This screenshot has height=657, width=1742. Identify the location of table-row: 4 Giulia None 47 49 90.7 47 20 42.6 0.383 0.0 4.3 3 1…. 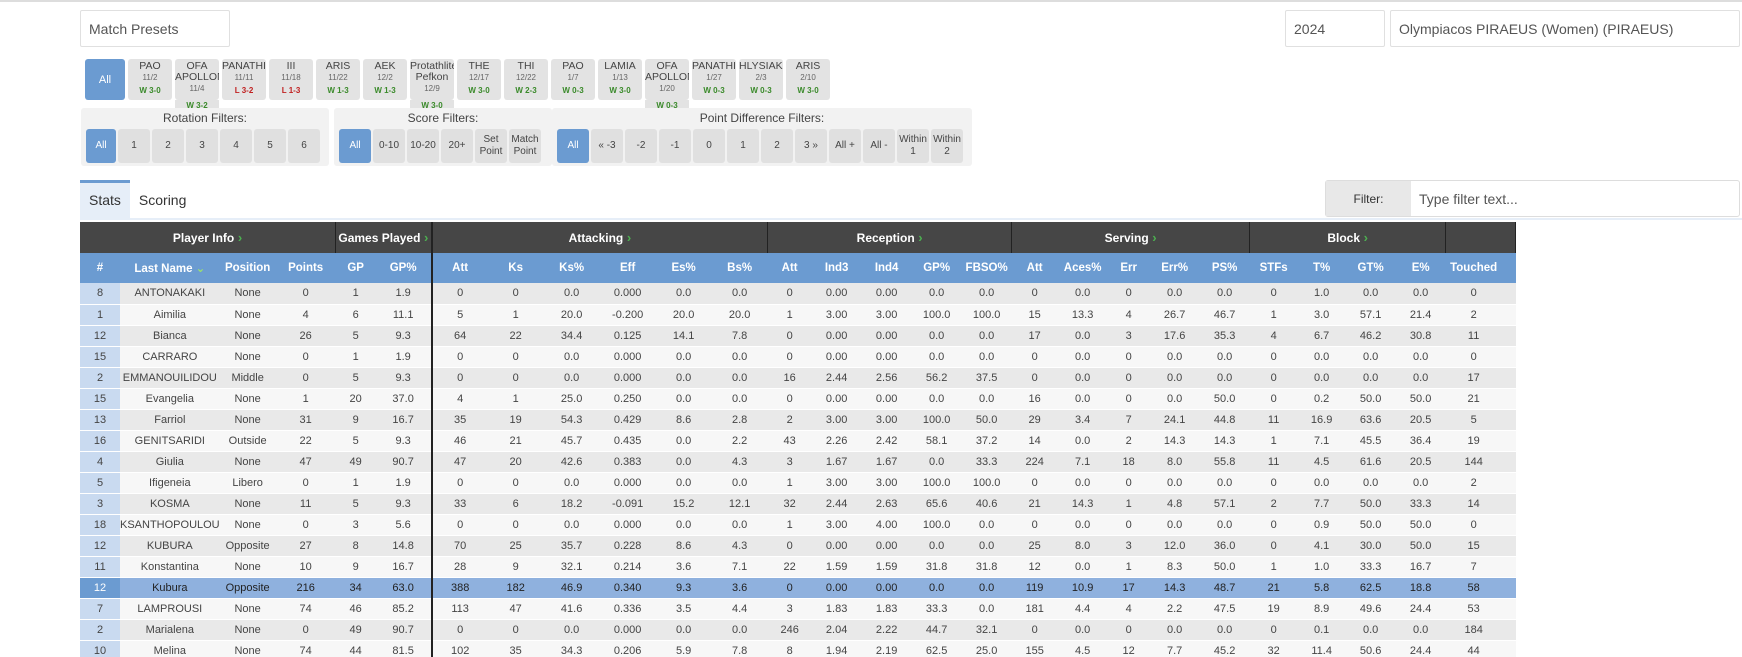
(798, 462).